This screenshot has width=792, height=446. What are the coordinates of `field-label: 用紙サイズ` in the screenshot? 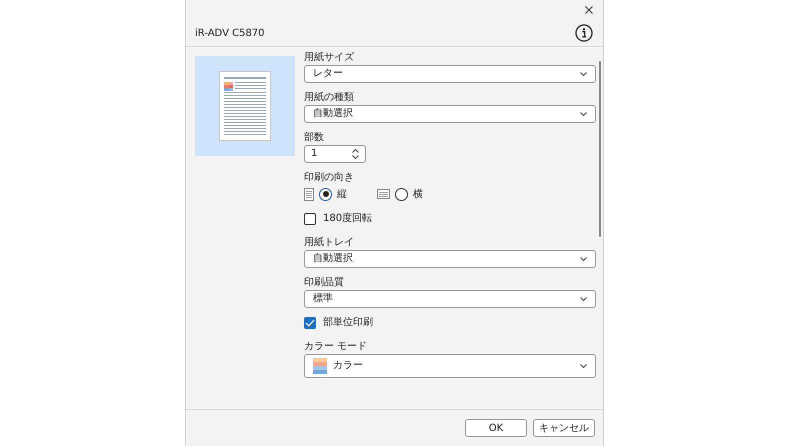 It's located at (329, 58).